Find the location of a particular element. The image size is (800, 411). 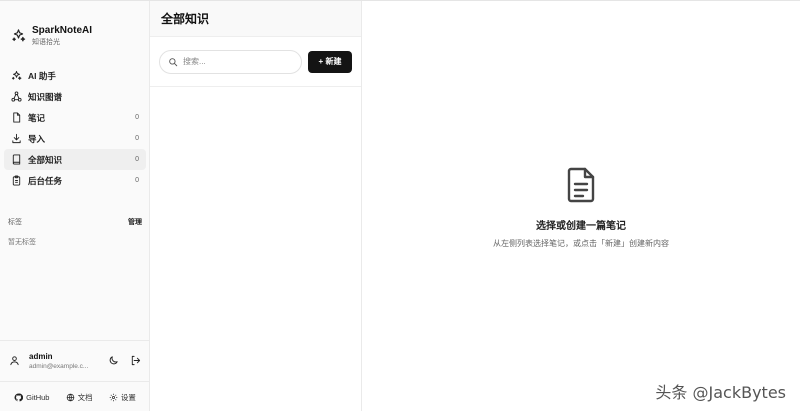

gear-icon is located at coordinates (113, 397).